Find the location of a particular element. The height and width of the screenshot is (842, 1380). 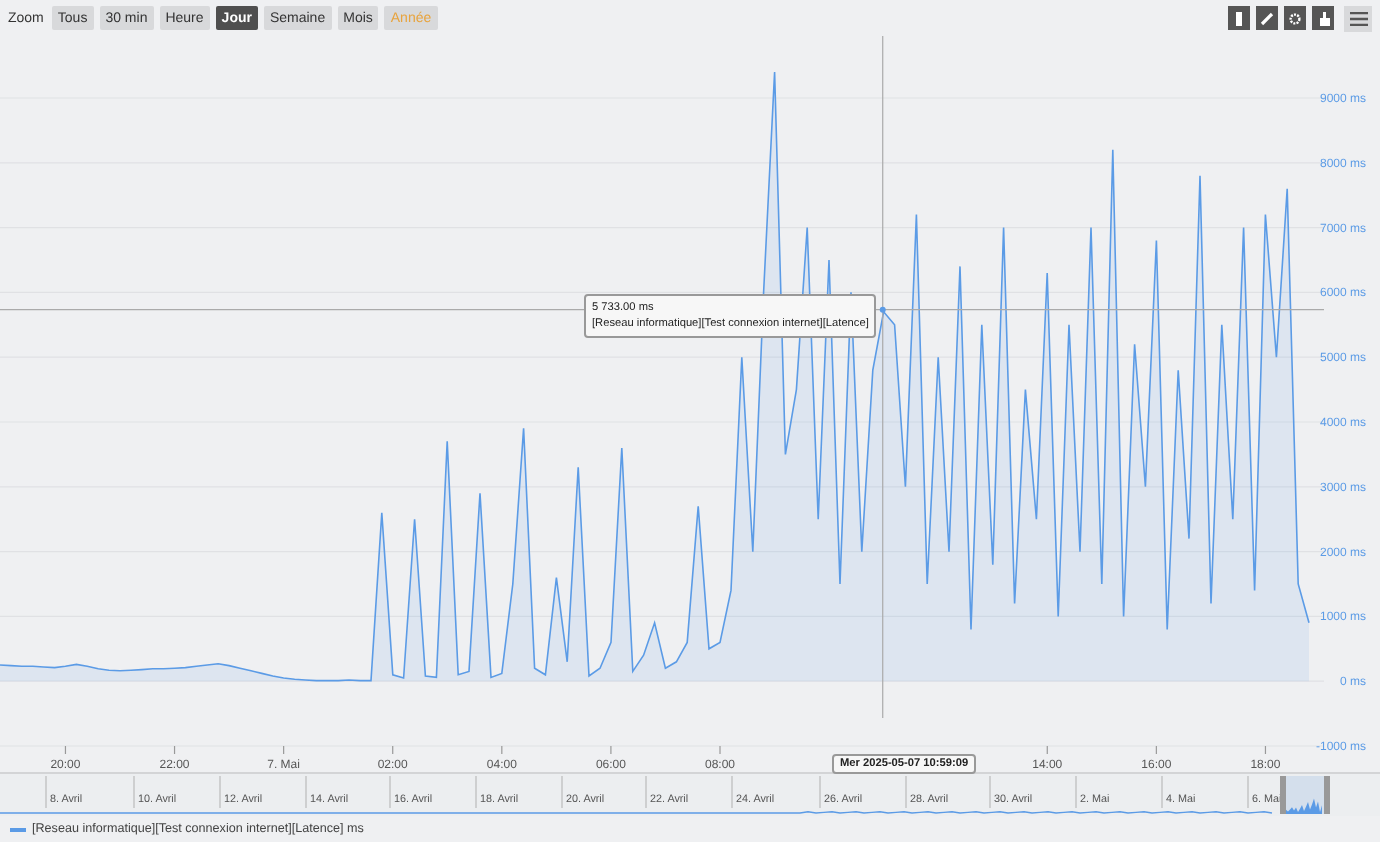

gear-icon is located at coordinates (1295, 18).